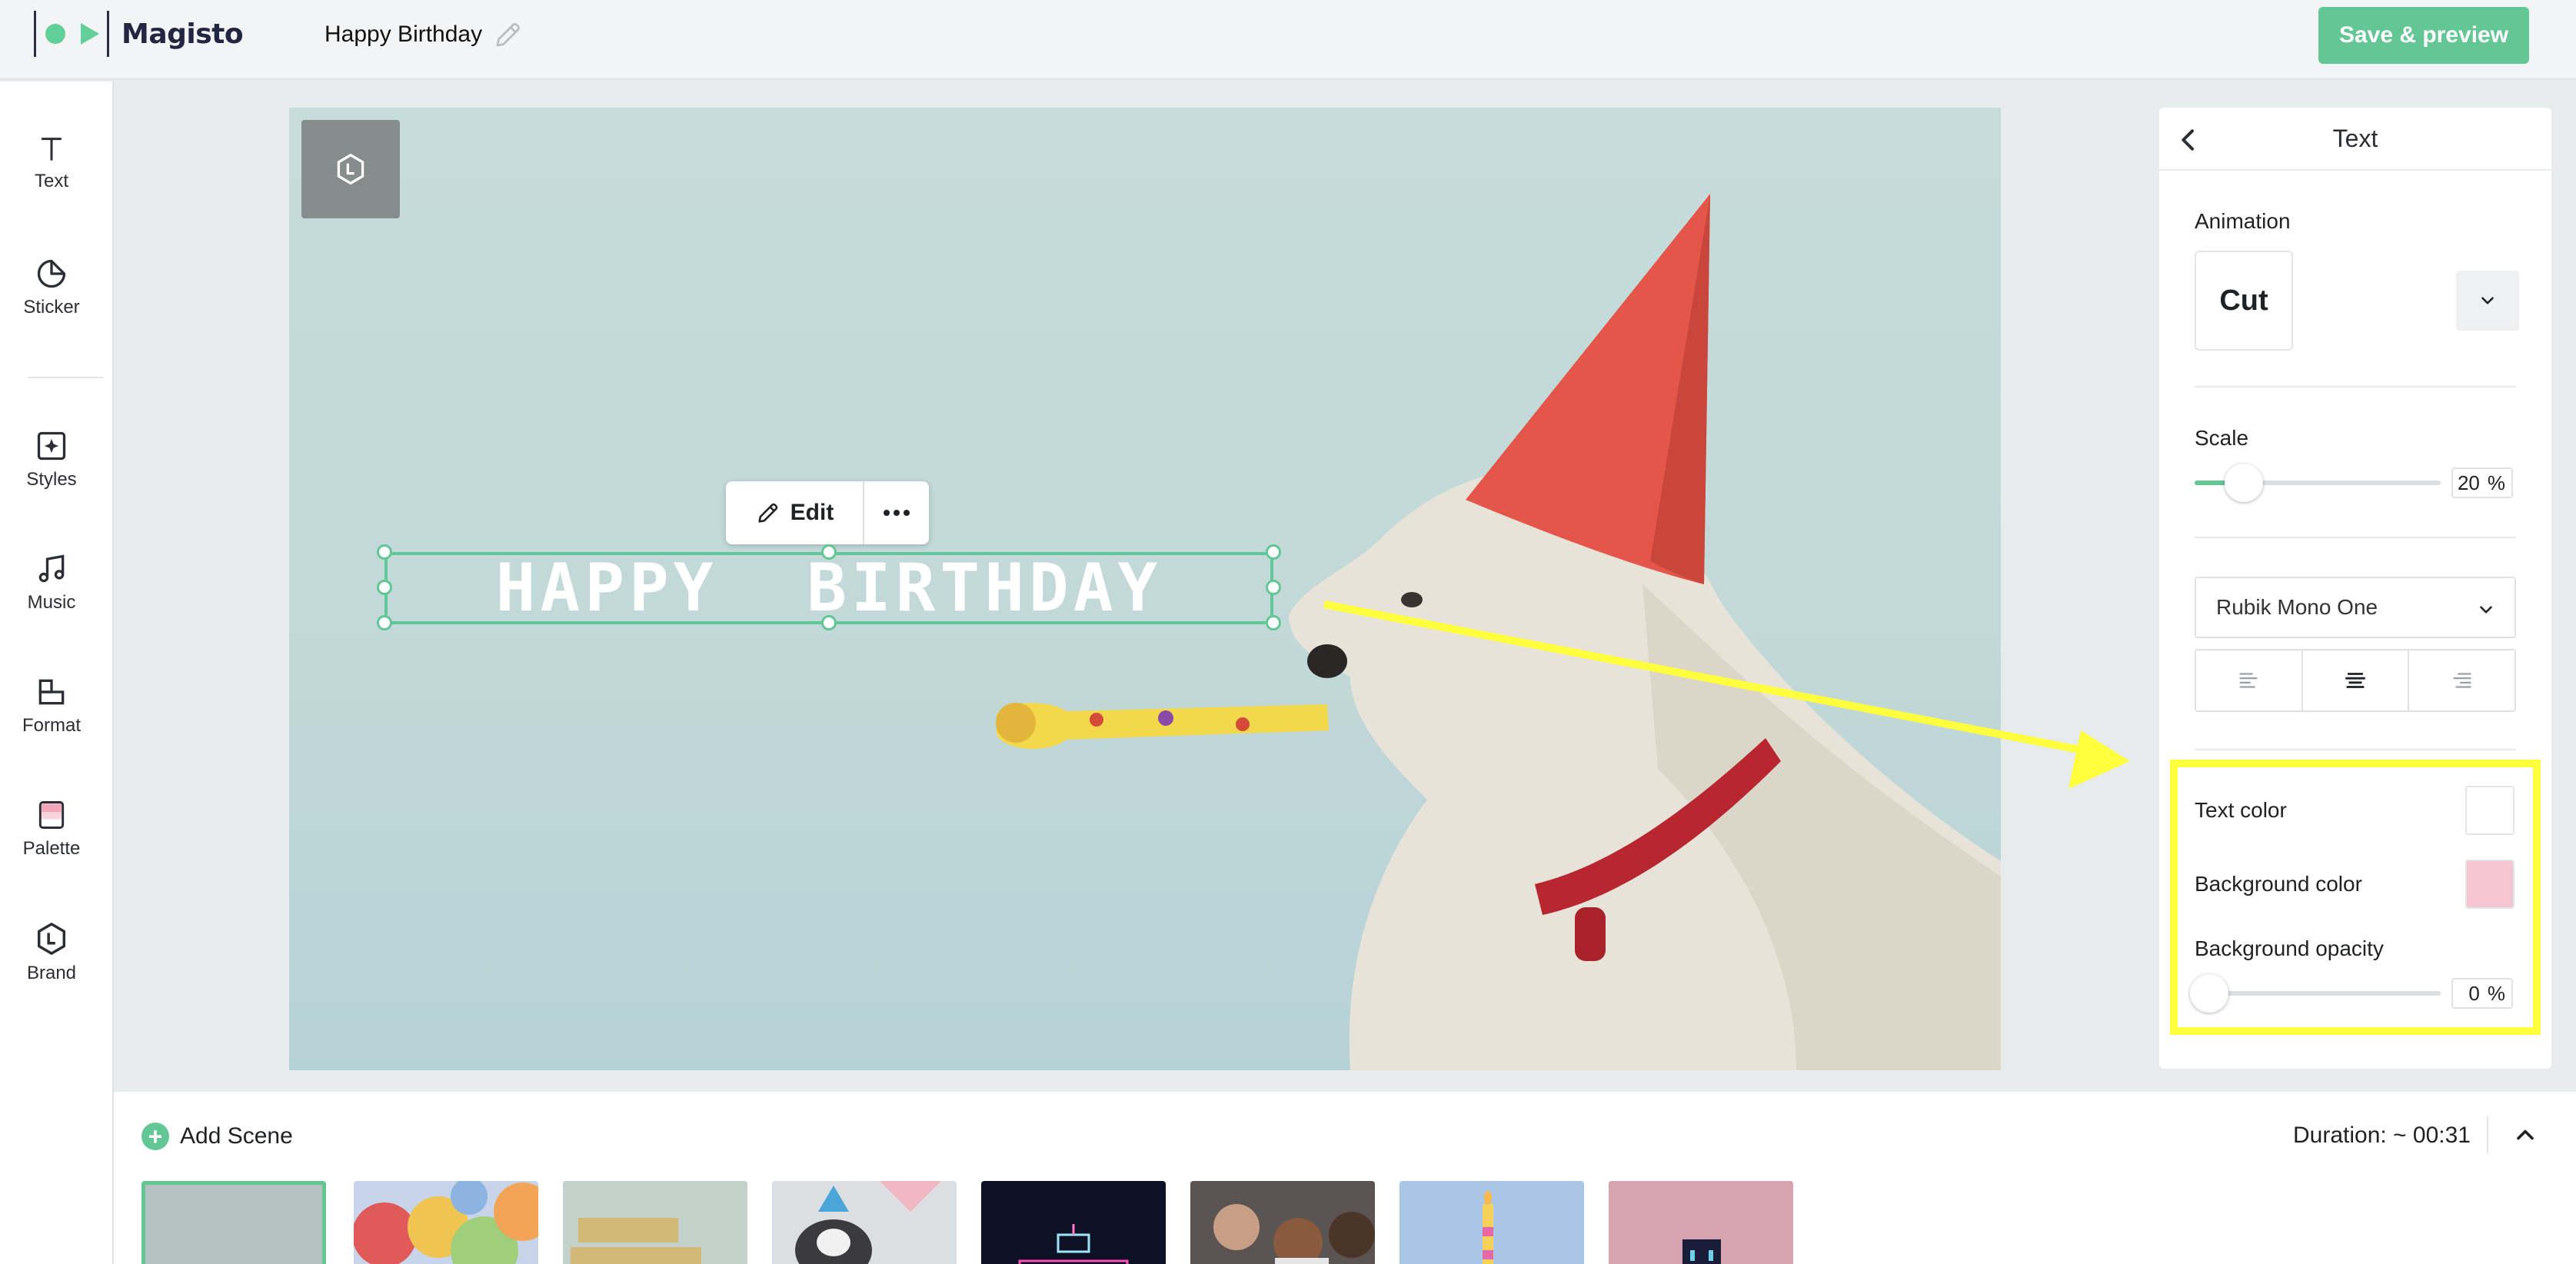  Describe the element at coordinates (51, 163) in the screenshot. I see `sidebar-item-text: Text` at that location.